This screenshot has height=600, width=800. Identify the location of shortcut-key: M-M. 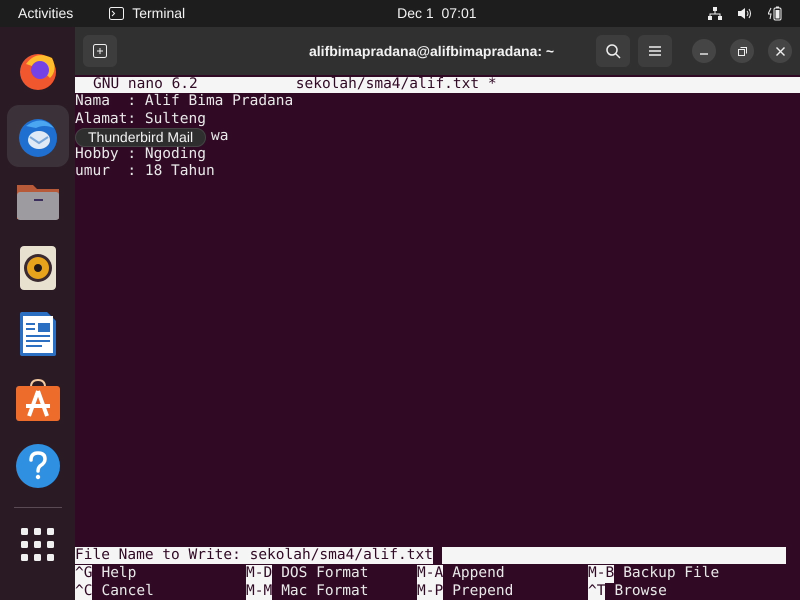
(259, 591).